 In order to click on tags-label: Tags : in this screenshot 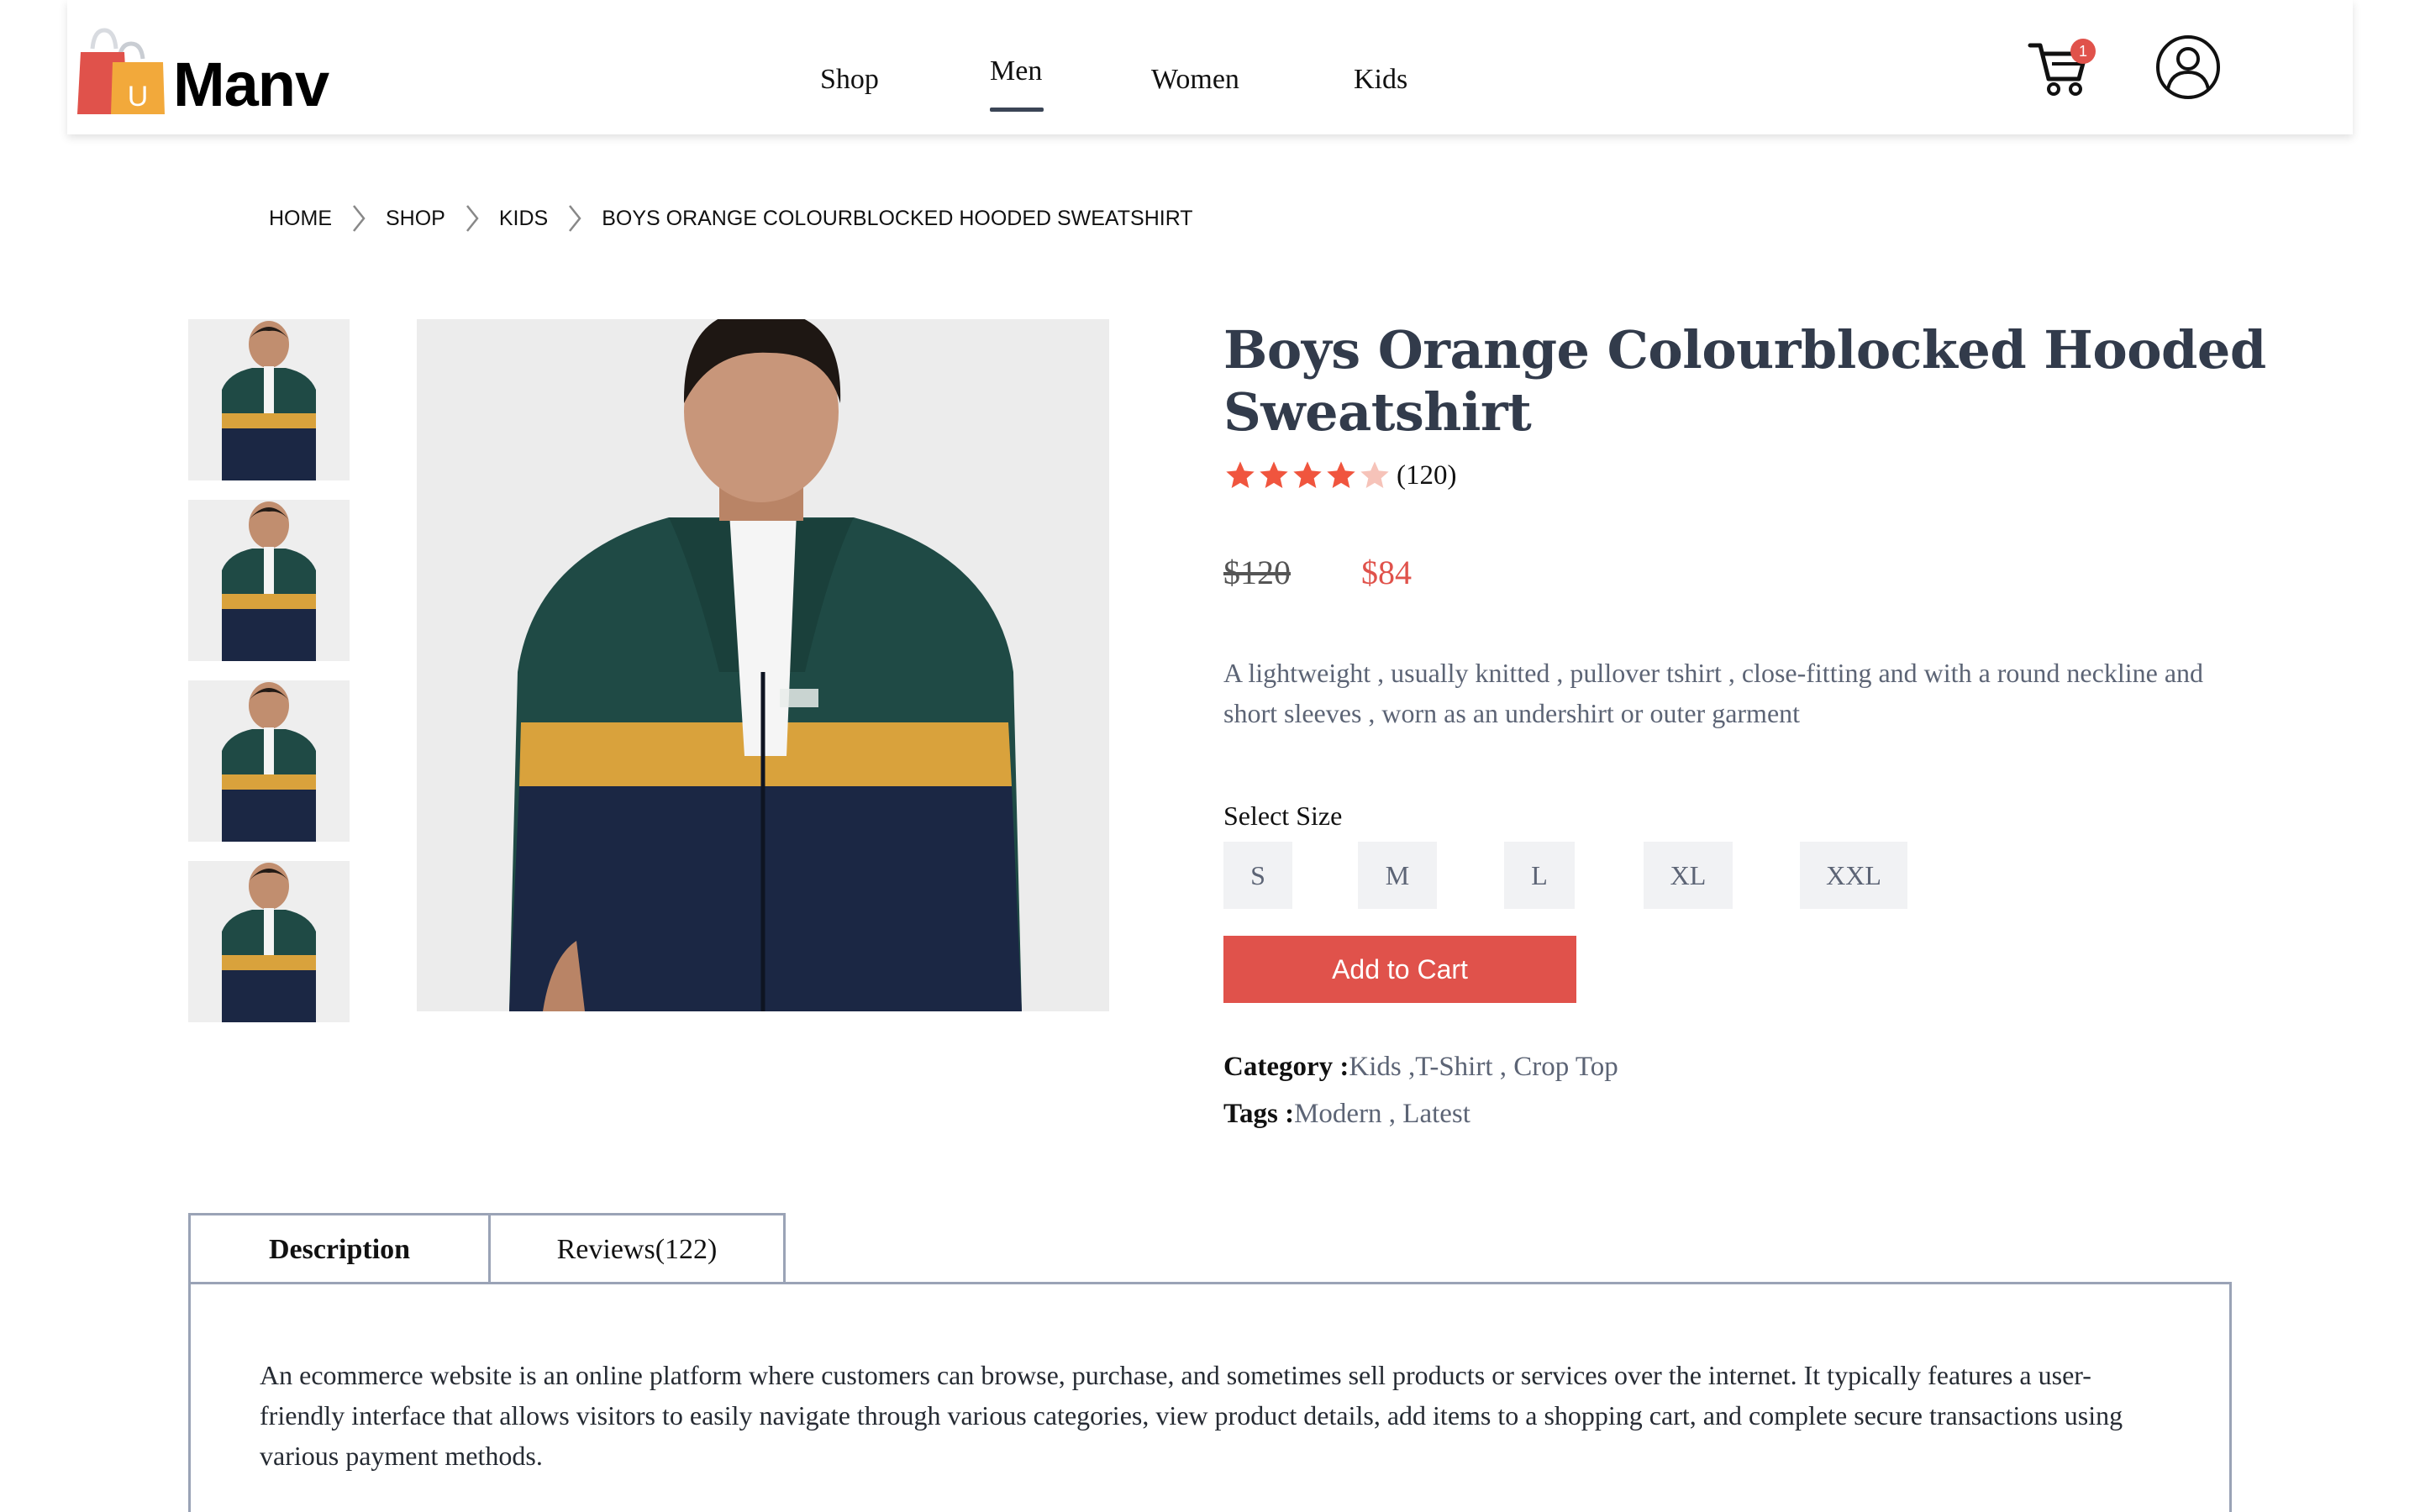, I will do `click(1259, 1114)`.